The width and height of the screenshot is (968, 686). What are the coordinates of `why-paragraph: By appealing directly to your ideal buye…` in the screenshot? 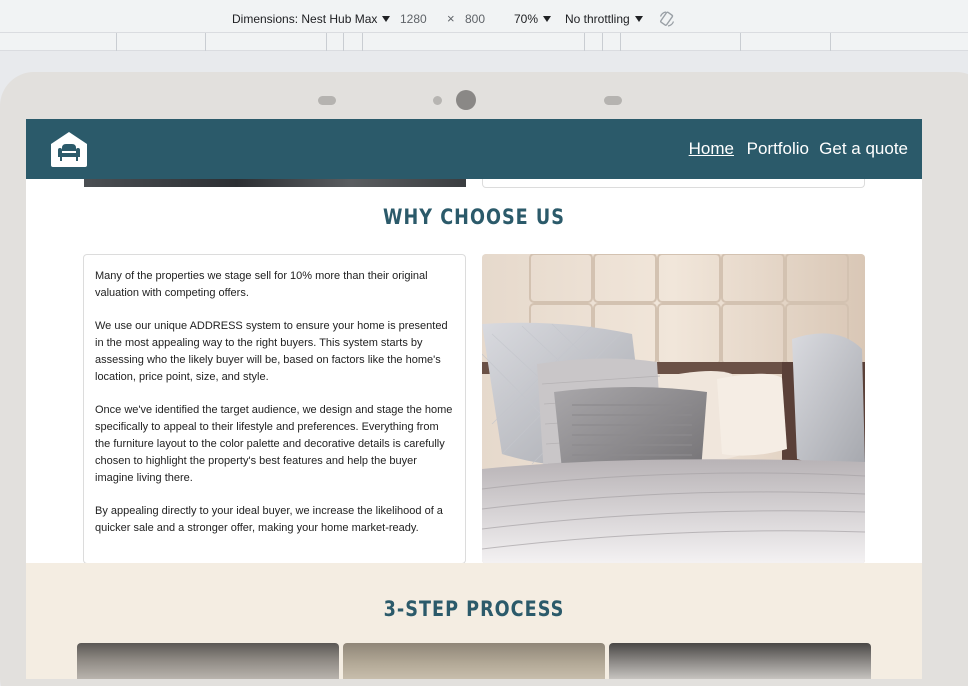 It's located at (269, 519).